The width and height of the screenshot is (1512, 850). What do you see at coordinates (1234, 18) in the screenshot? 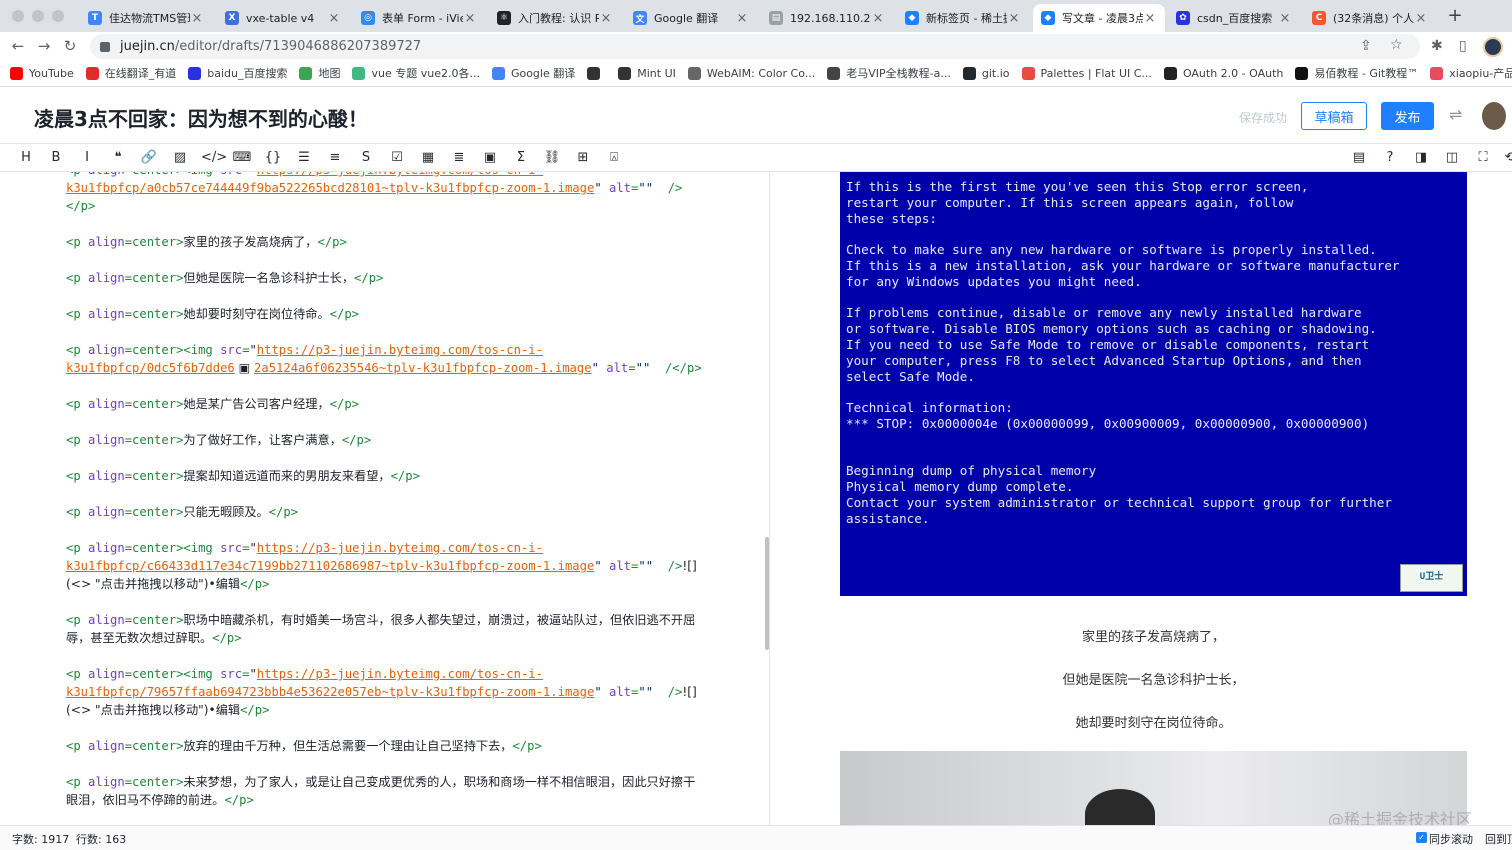
I see `browser-tab: ✿ csdn_百度搜索 ×` at bounding box center [1234, 18].